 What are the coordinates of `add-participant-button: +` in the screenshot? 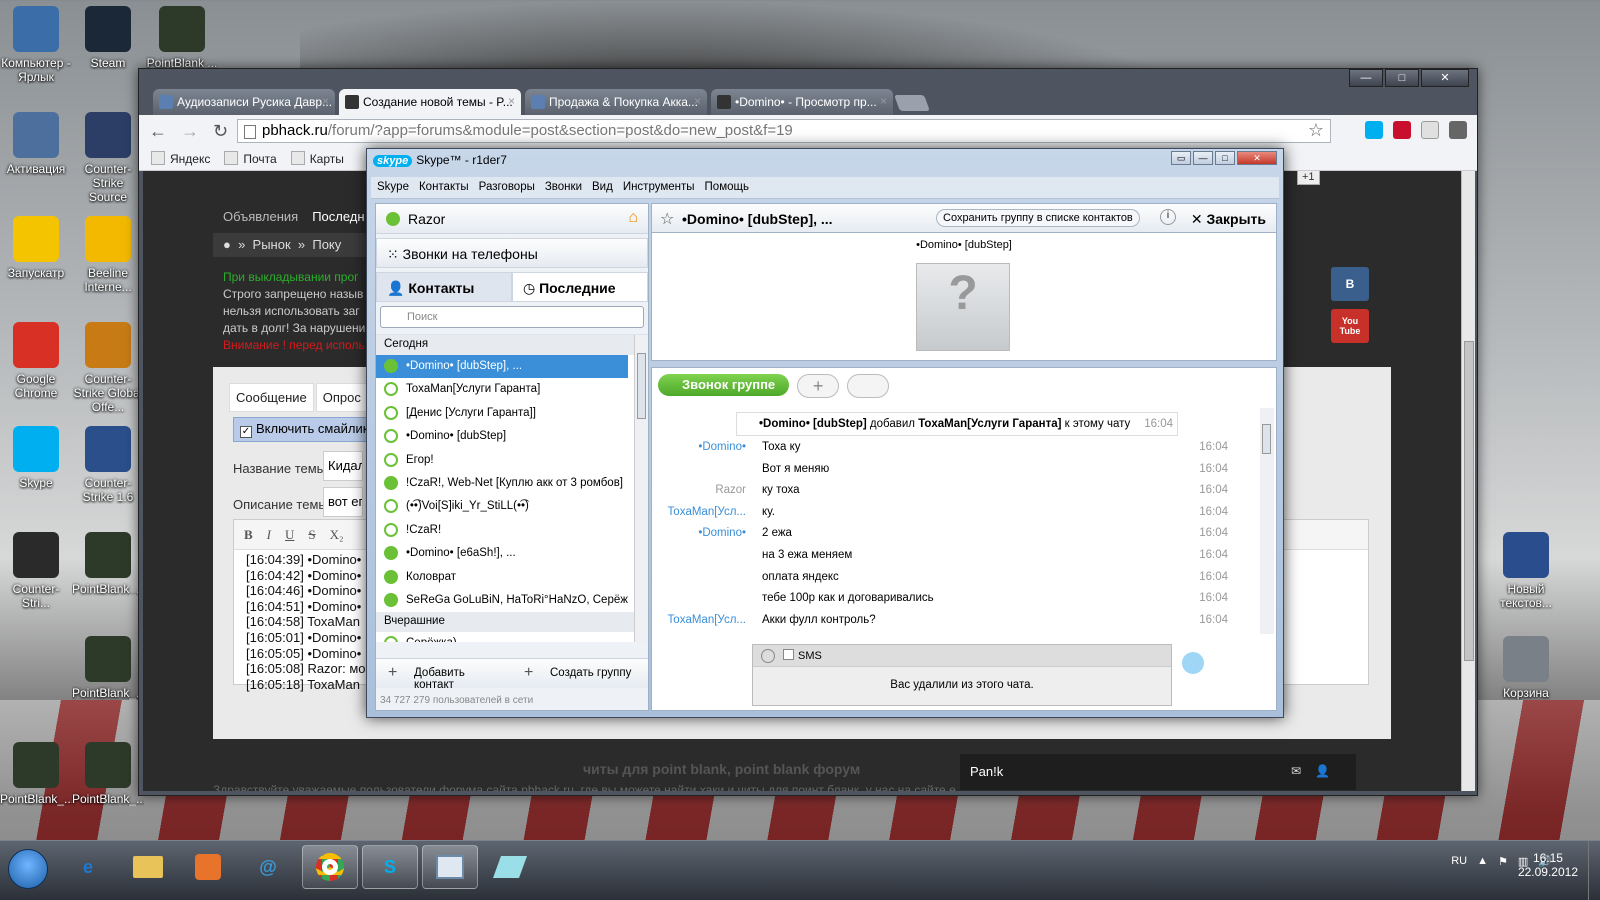 It's located at (818, 386).